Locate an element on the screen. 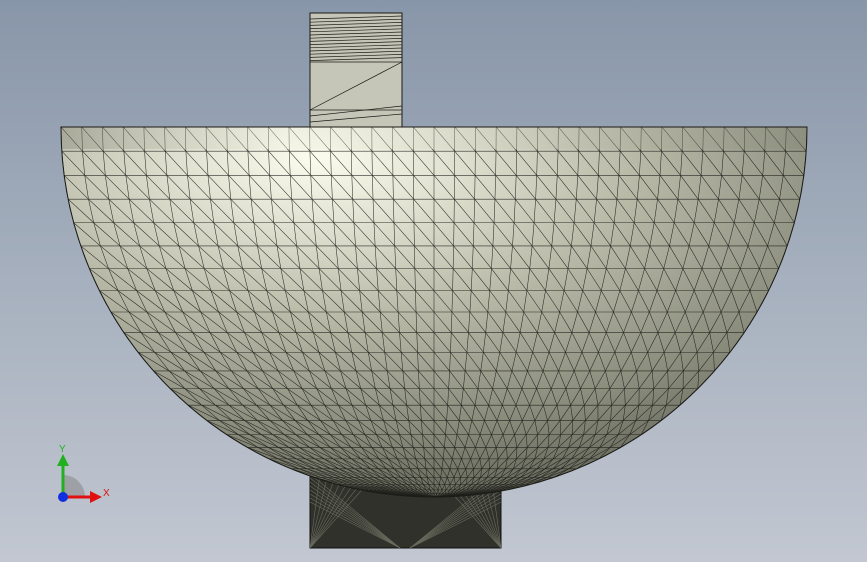 The height and width of the screenshot is (562, 867). y-axis-label: Y is located at coordinates (62, 449).